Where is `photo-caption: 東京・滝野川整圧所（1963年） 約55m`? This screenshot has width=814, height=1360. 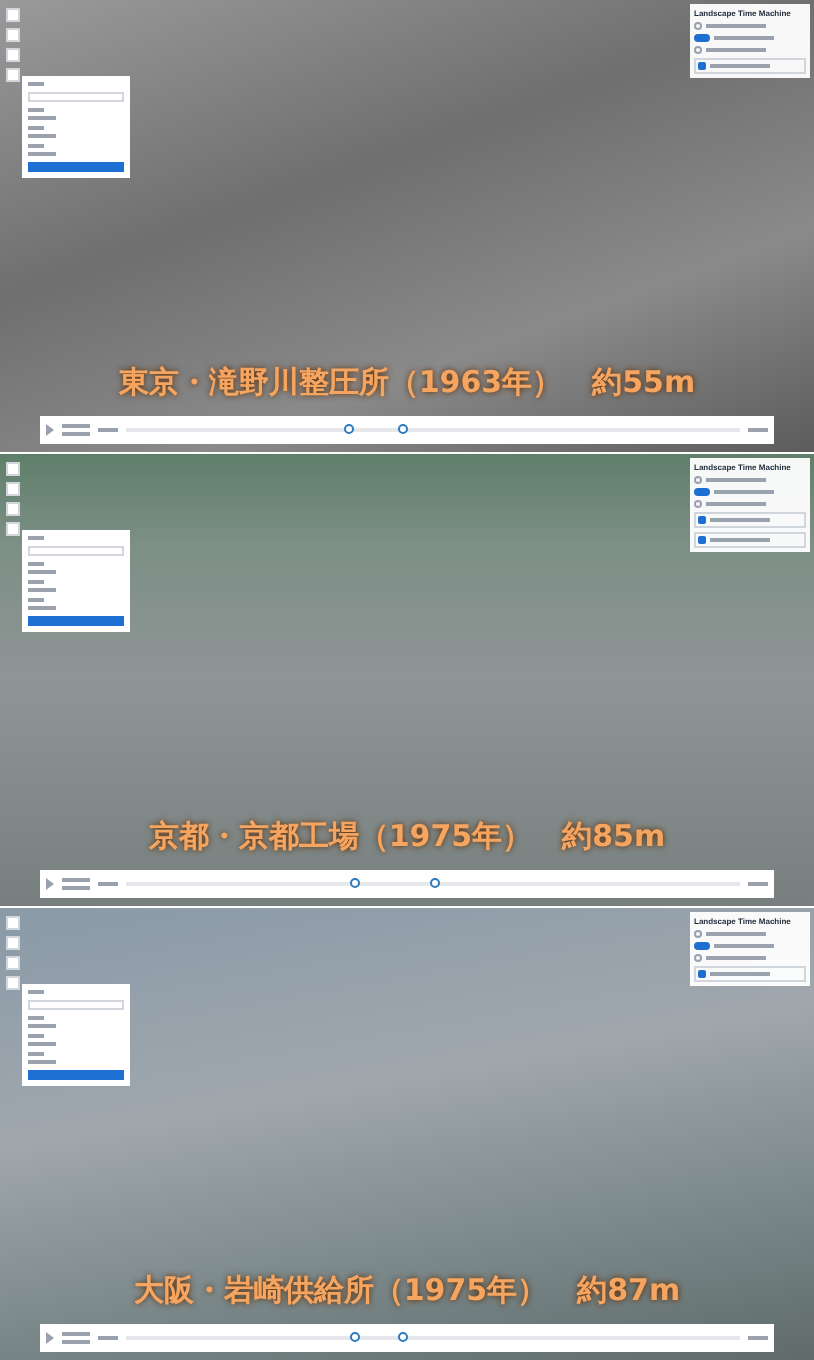 photo-caption: 東京・滝野川整圧所（1963年） 約55m is located at coordinates (407, 382).